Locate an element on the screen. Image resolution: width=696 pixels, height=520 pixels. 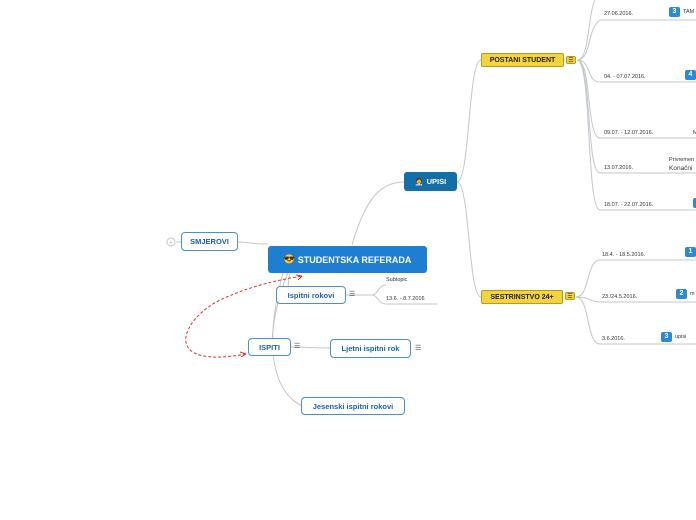
student-icon: 🧑‍⚕️ is located at coordinates (419, 182).